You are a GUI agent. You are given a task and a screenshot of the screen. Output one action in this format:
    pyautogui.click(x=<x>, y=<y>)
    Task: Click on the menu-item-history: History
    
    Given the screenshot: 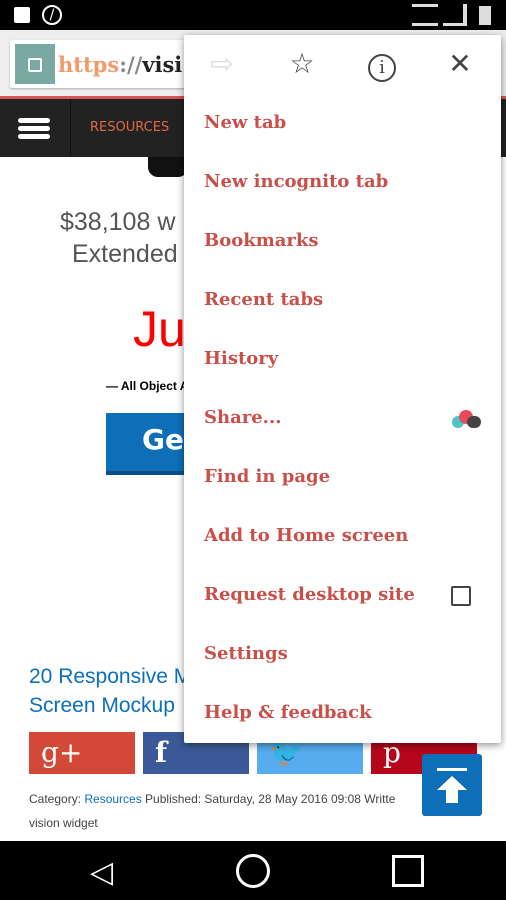 What is the action you would take?
    pyautogui.click(x=241, y=358)
    